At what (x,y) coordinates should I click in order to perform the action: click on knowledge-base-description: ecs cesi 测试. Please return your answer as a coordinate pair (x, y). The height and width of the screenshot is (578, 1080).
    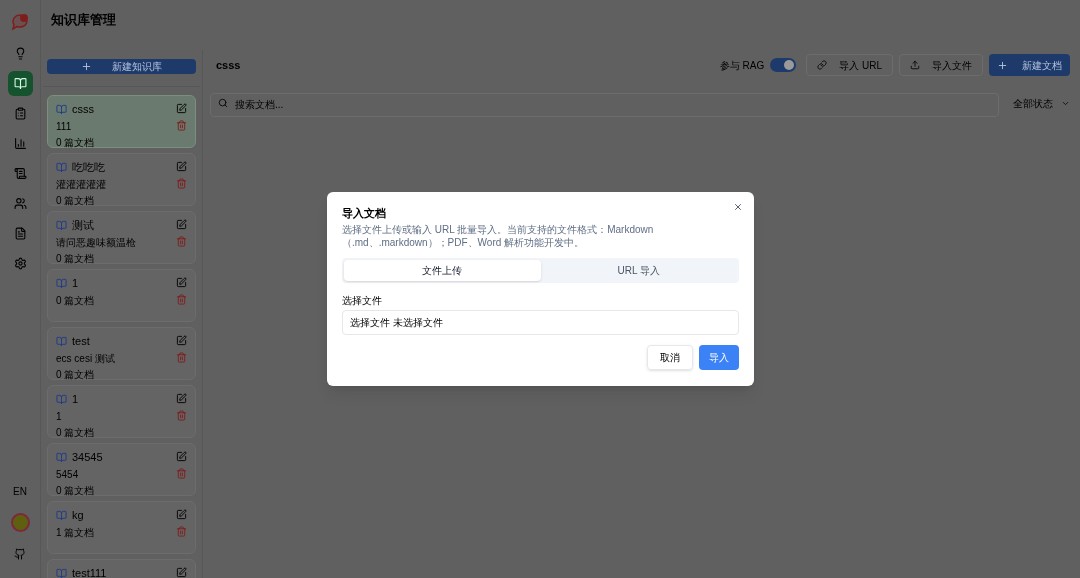
    Looking at the image, I should click on (85, 358).